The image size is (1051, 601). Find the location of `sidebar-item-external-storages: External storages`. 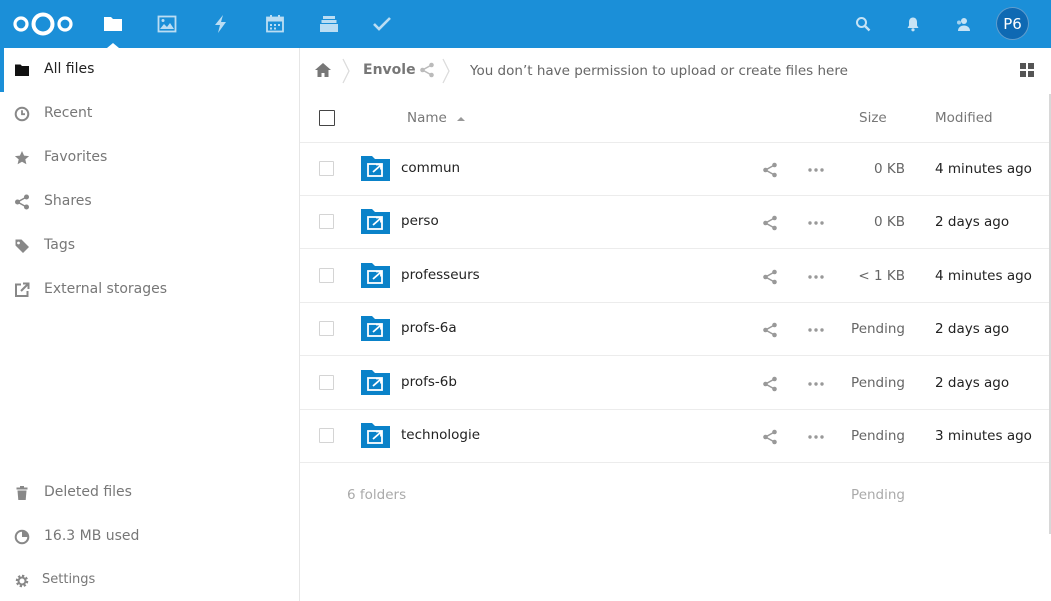

sidebar-item-external-storages: External storages is located at coordinates (149, 290).